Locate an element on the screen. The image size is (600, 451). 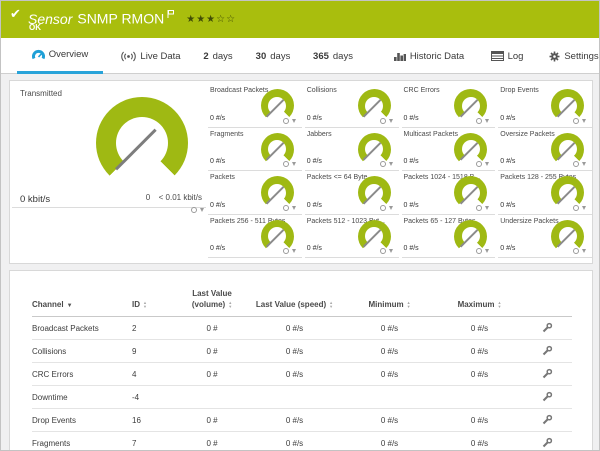
gauge-title: Packets is located at coordinates (222, 177).